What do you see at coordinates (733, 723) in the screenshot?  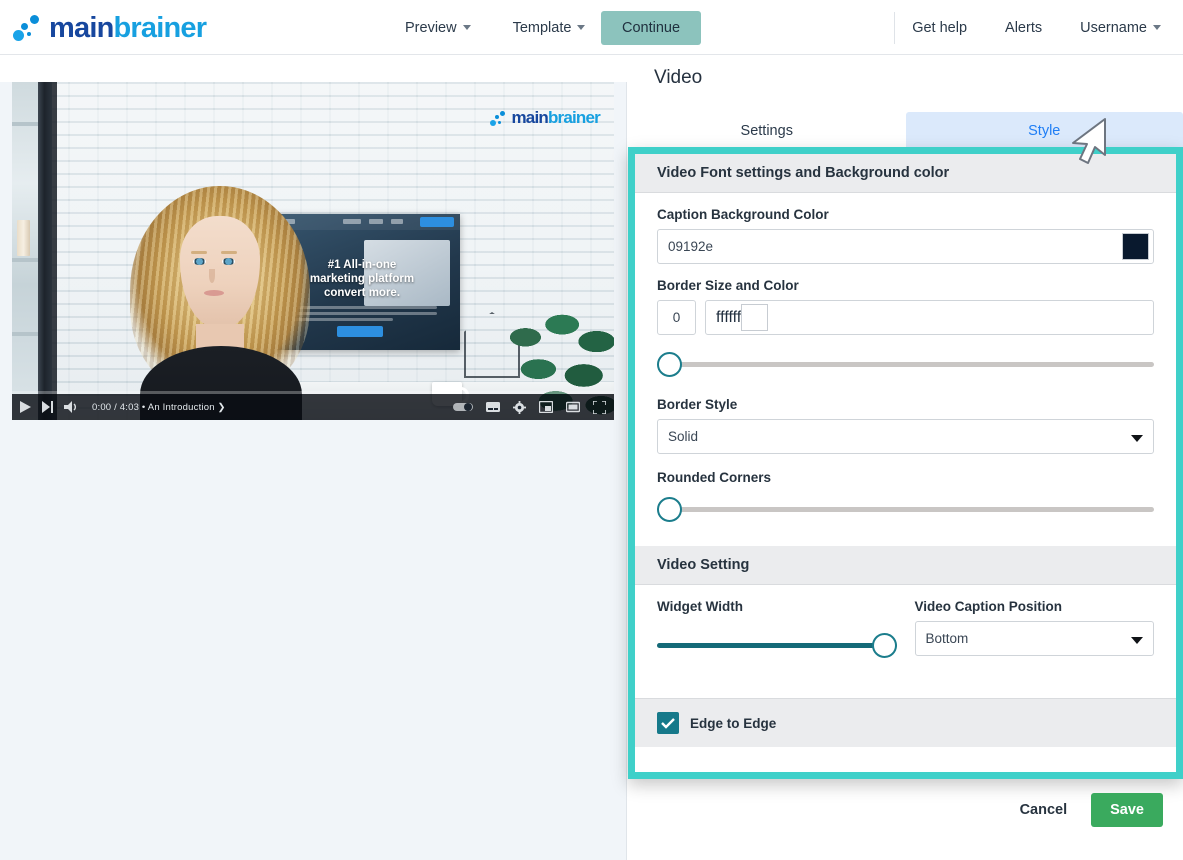 I see `edge-to-edge-label: Edge to Edge` at bounding box center [733, 723].